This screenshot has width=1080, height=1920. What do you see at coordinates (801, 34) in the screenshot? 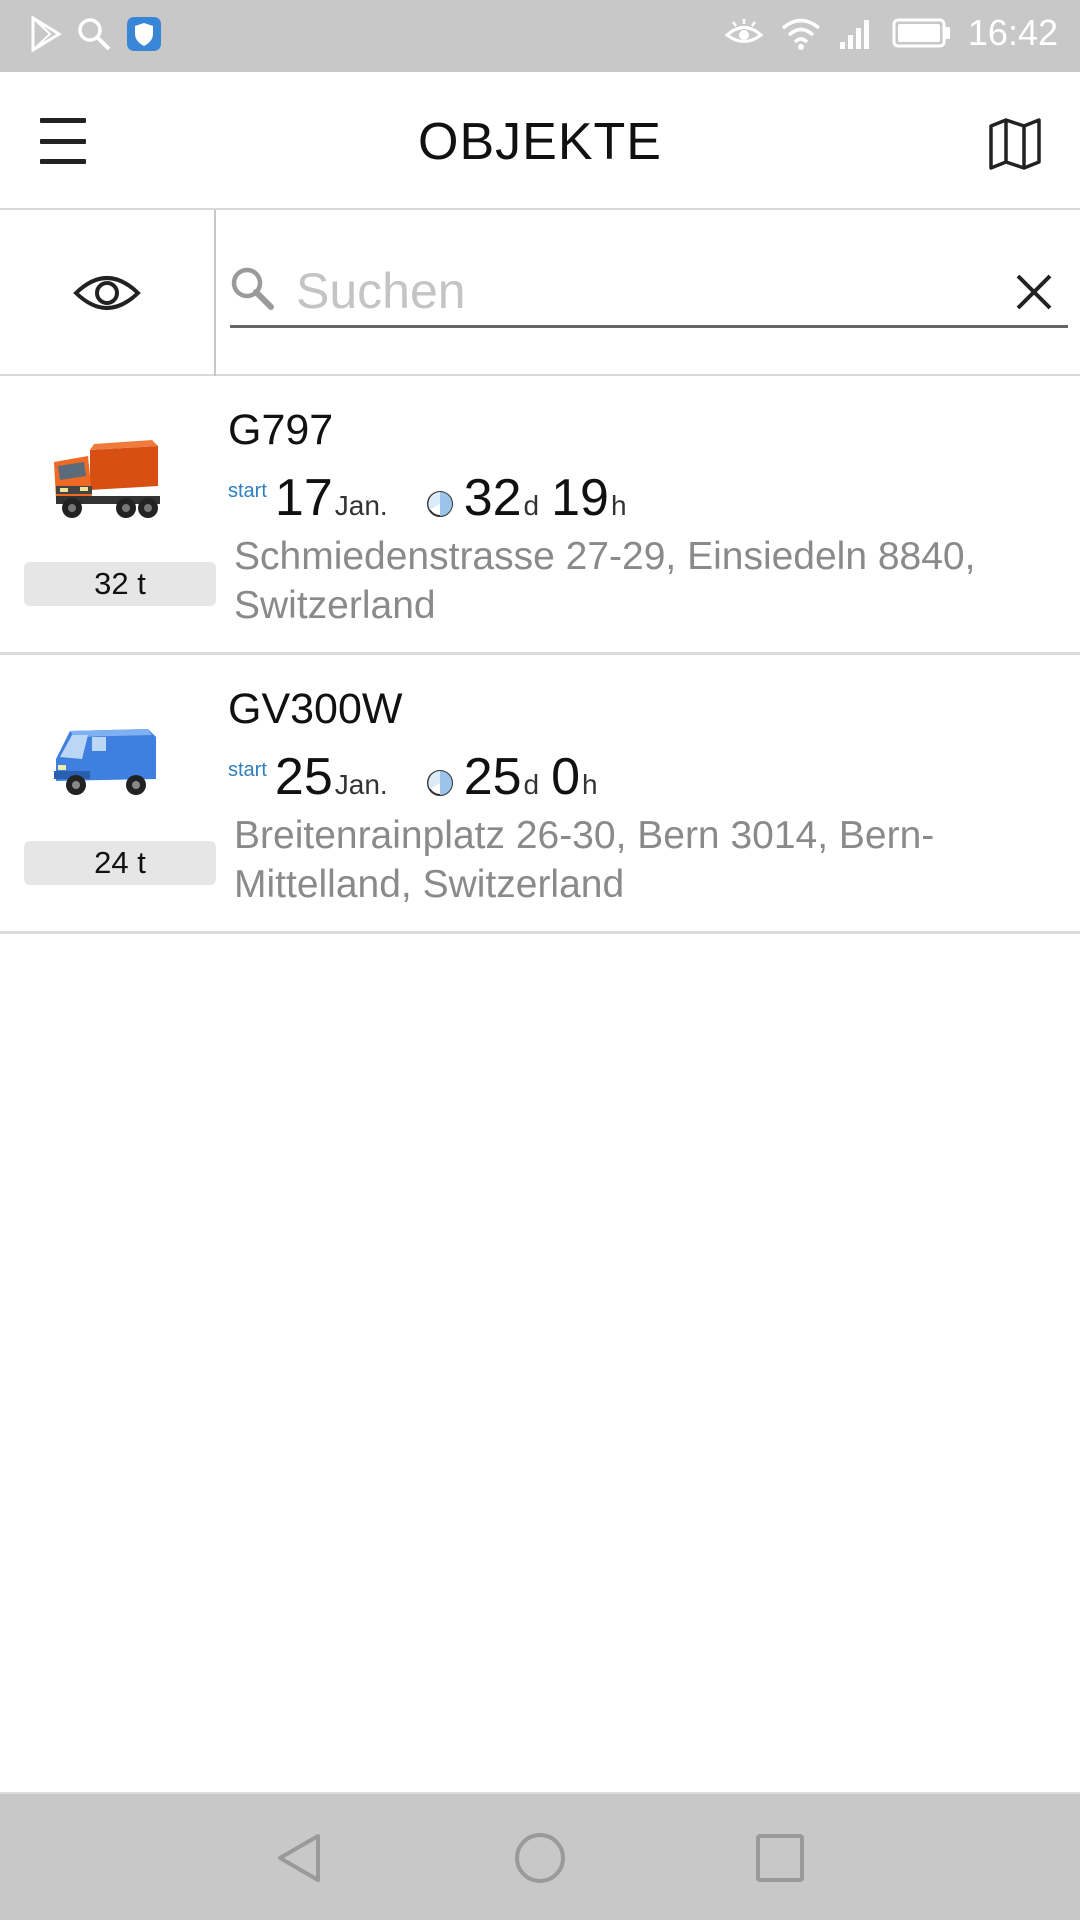
I see `wifi-icon` at bounding box center [801, 34].